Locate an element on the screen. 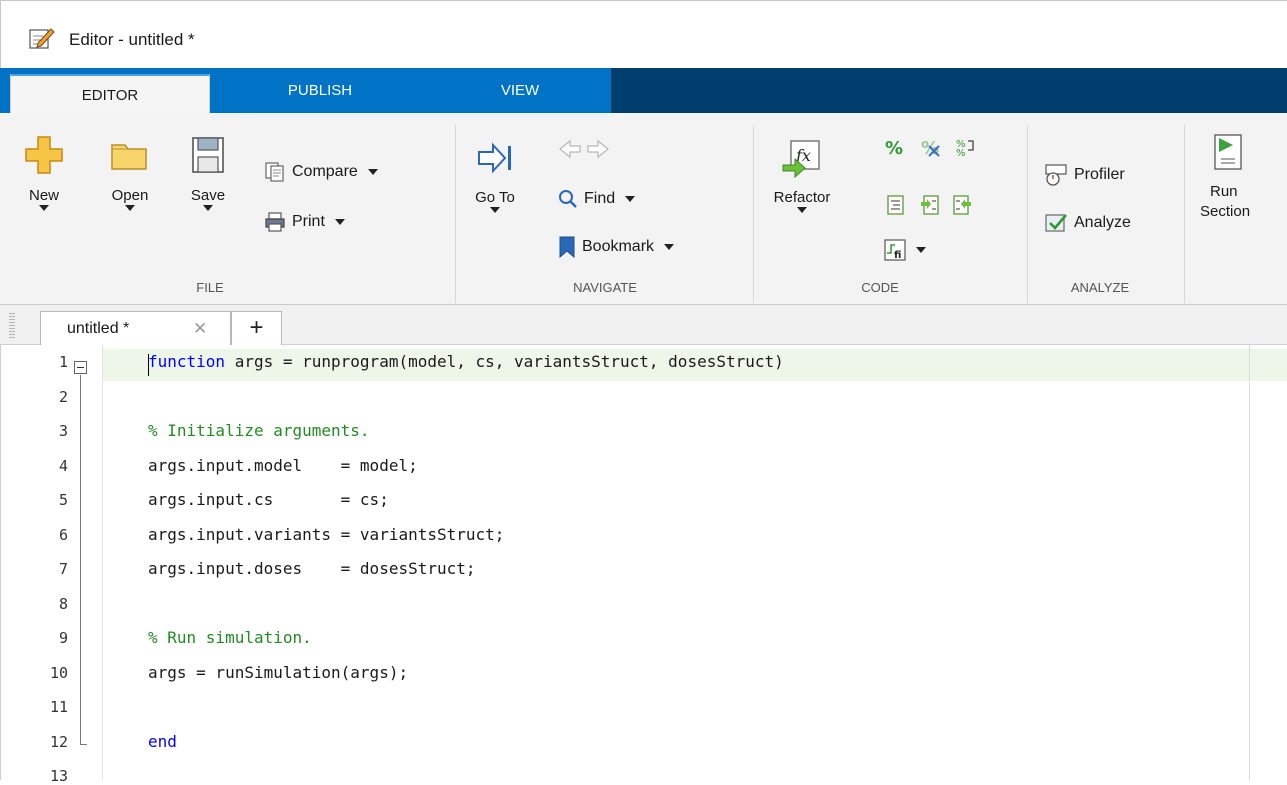  open-button: Open is located at coordinates (130, 173).